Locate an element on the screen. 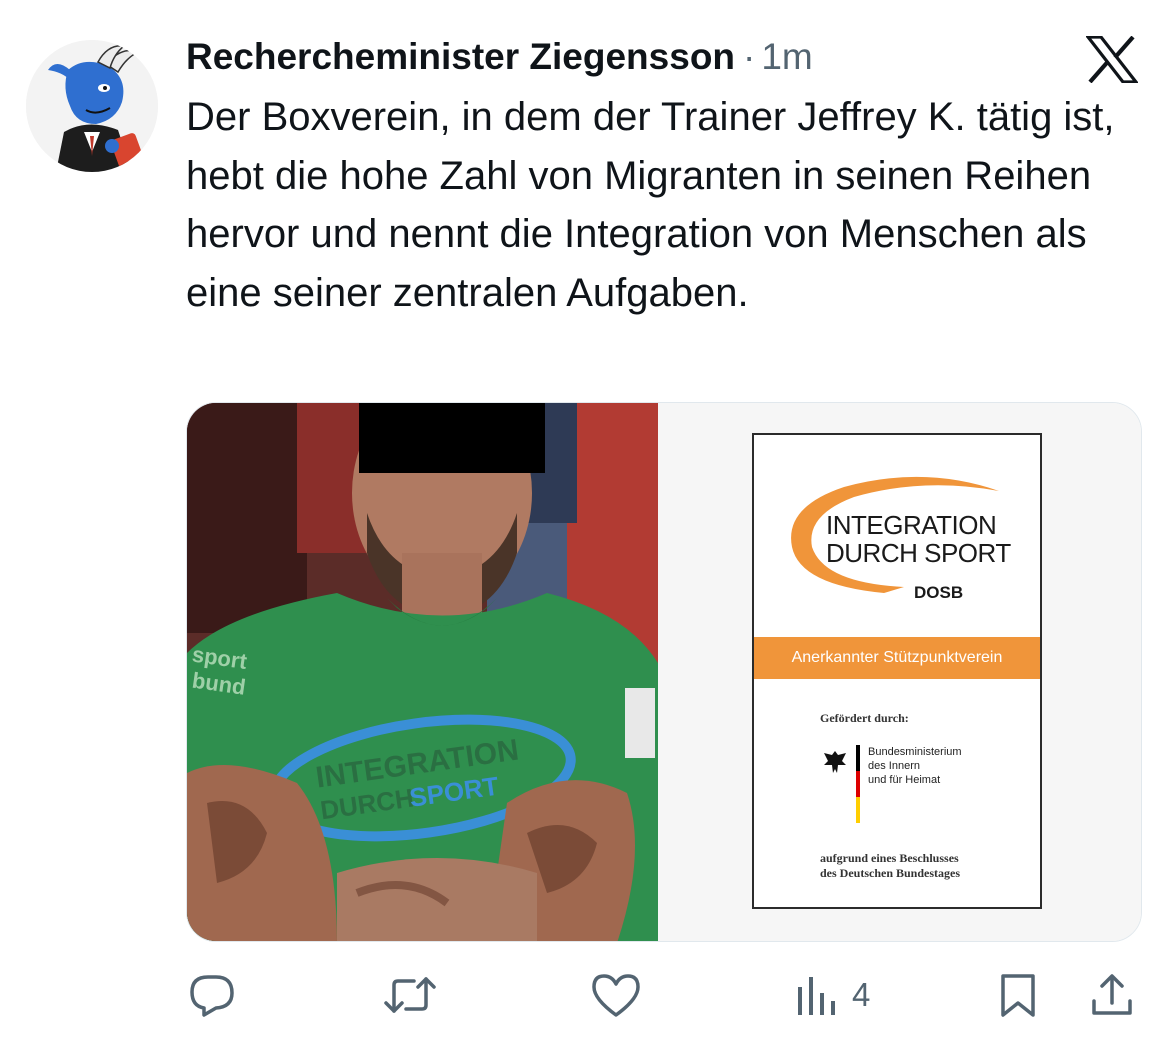 The width and height of the screenshot is (1170, 1048). retweet-button is located at coordinates (410, 995).